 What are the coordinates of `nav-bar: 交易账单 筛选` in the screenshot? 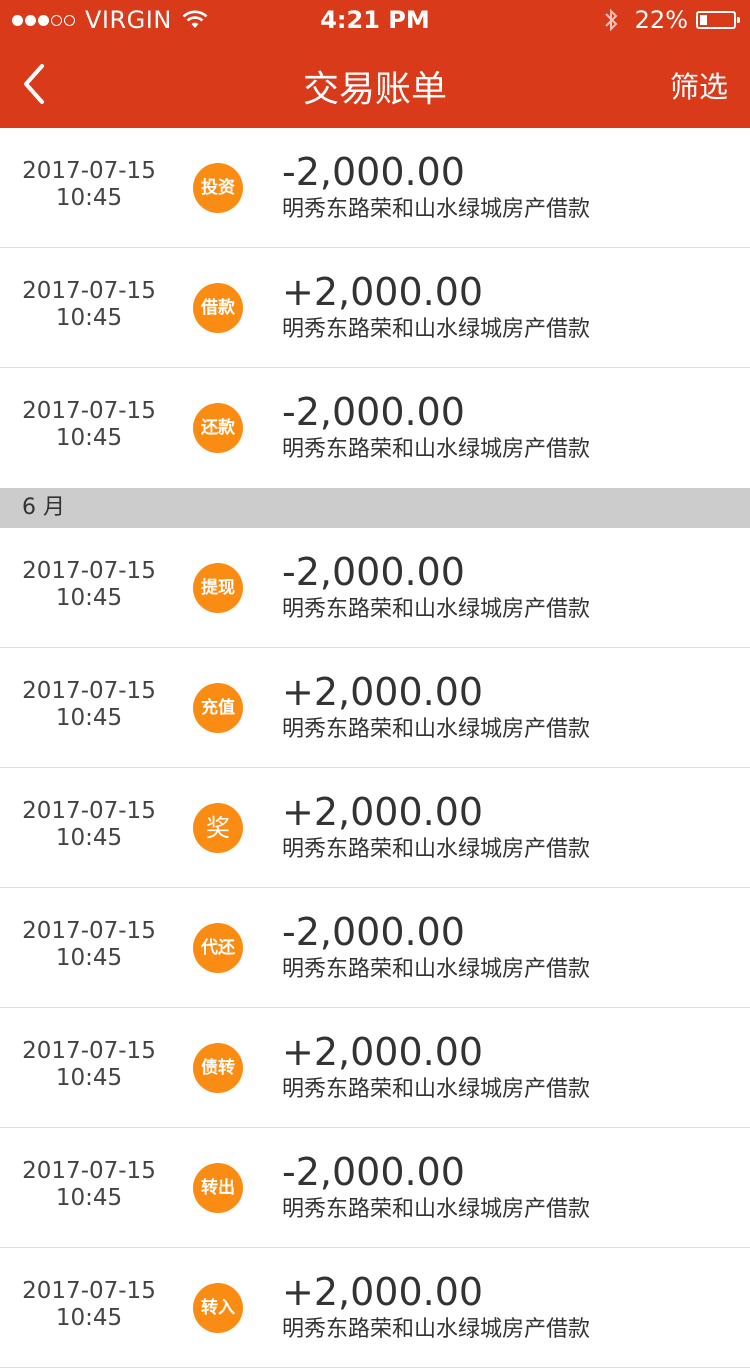 It's located at (375, 84).